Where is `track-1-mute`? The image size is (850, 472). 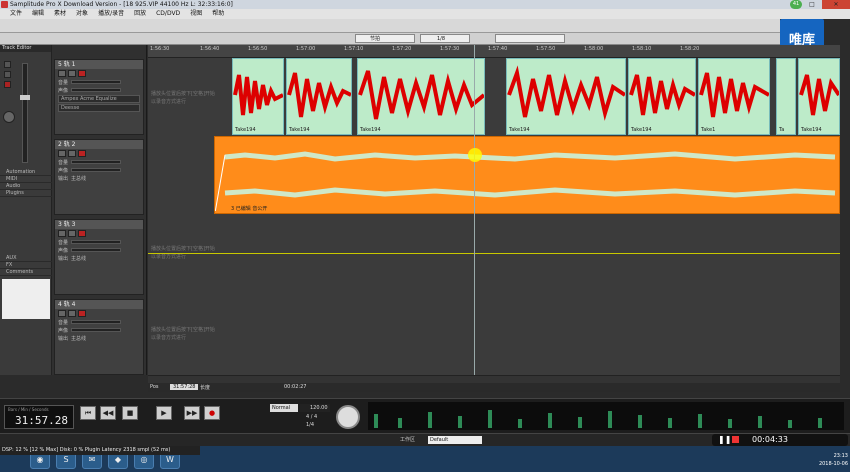 track-1-mute is located at coordinates (62, 73).